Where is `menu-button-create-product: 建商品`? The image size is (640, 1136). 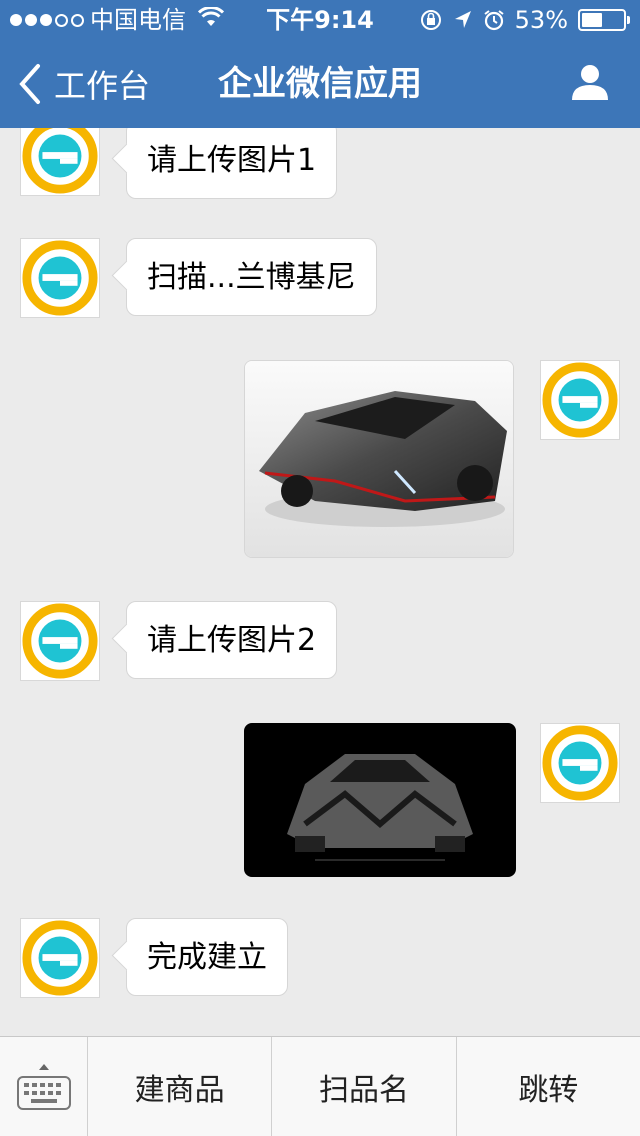
menu-button-create-product: 建商品 is located at coordinates (180, 1086).